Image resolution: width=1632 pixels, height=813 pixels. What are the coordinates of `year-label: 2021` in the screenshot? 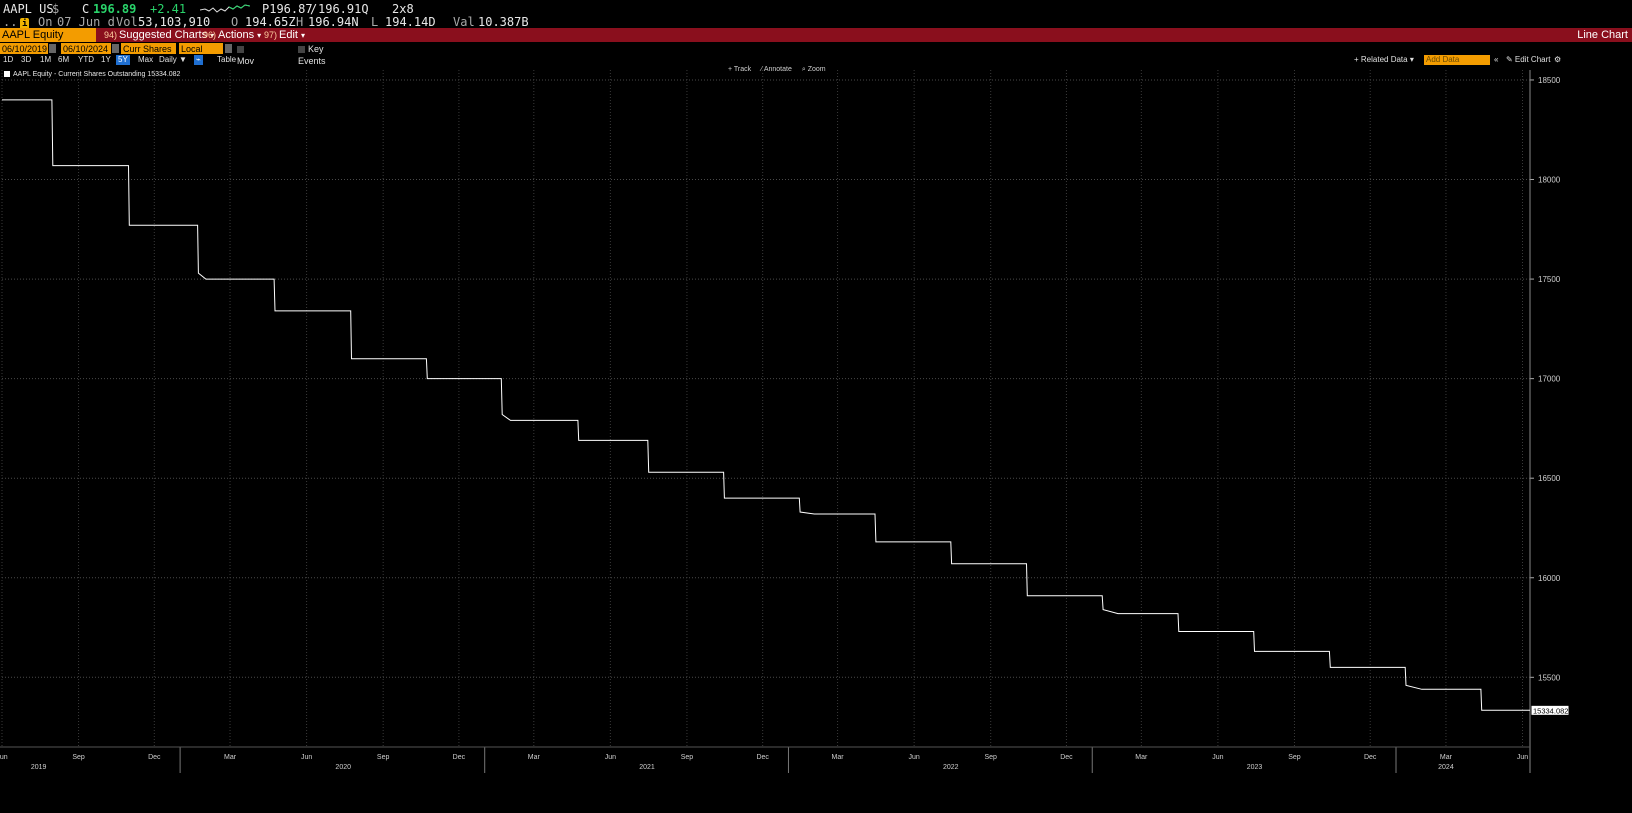 It's located at (647, 767).